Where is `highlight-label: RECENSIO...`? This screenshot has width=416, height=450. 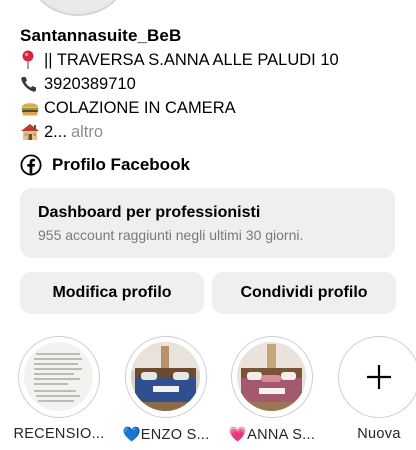
highlight-label: RECENSIO... is located at coordinates (59, 434).